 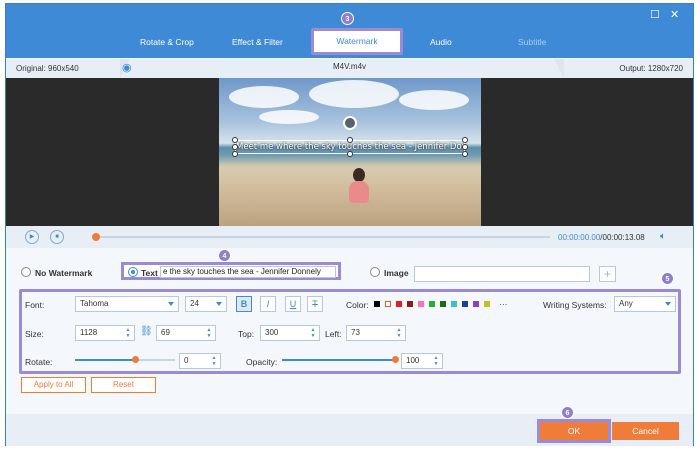 What do you see at coordinates (375, 272) in the screenshot?
I see `image-radio` at bounding box center [375, 272].